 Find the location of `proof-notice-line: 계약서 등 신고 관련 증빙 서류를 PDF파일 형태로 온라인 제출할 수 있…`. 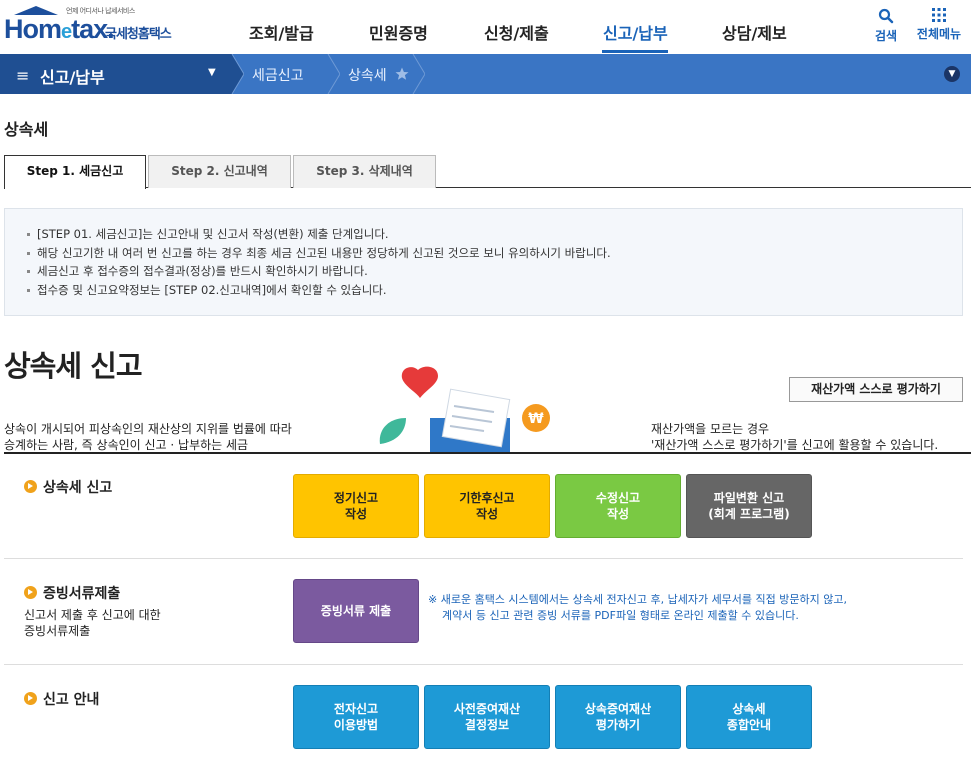

proof-notice-line: 계약서 등 신고 관련 증빙 서류를 PDF파일 형태로 온라인 제출할 수 있… is located at coordinates (620, 615).